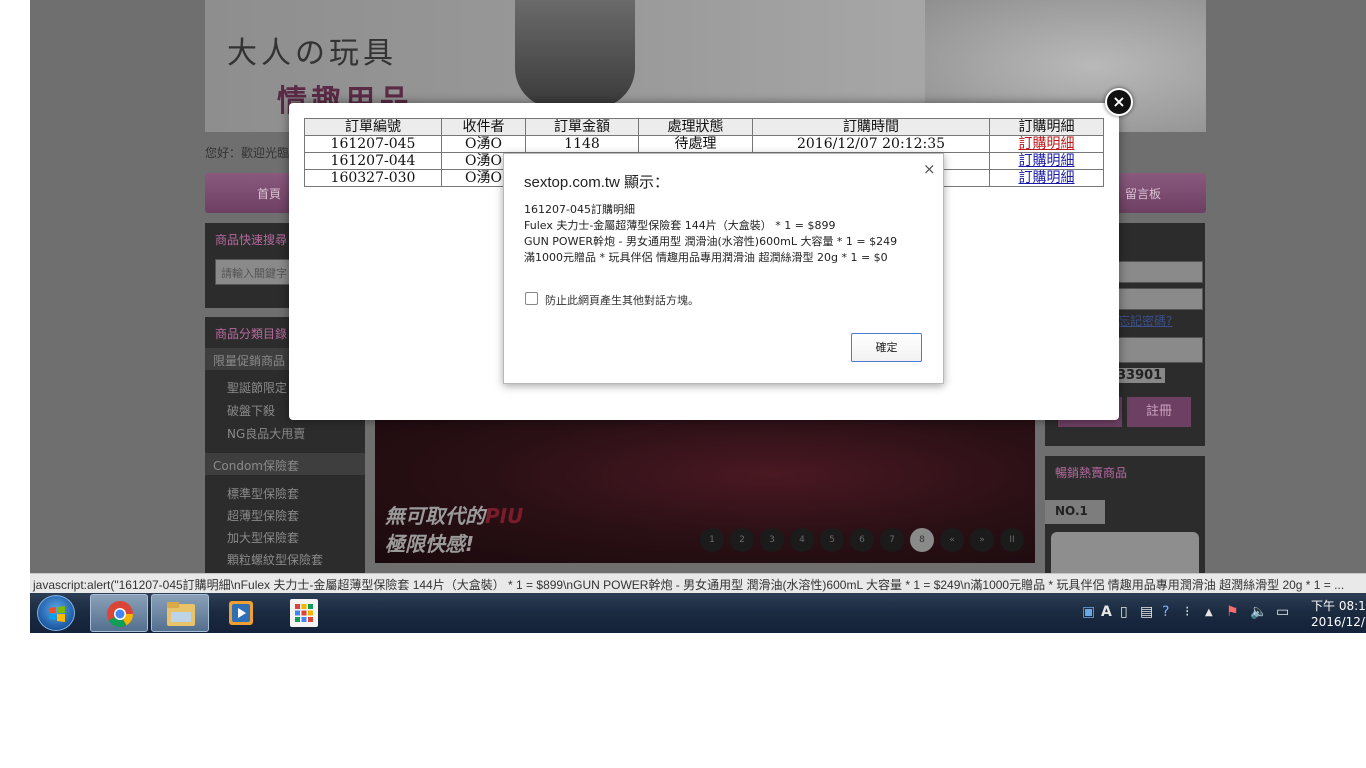  What do you see at coordinates (622, 300) in the screenshot?
I see `suppress-dialogs-label: 防止此網頁產生其他對話方塊。` at bounding box center [622, 300].